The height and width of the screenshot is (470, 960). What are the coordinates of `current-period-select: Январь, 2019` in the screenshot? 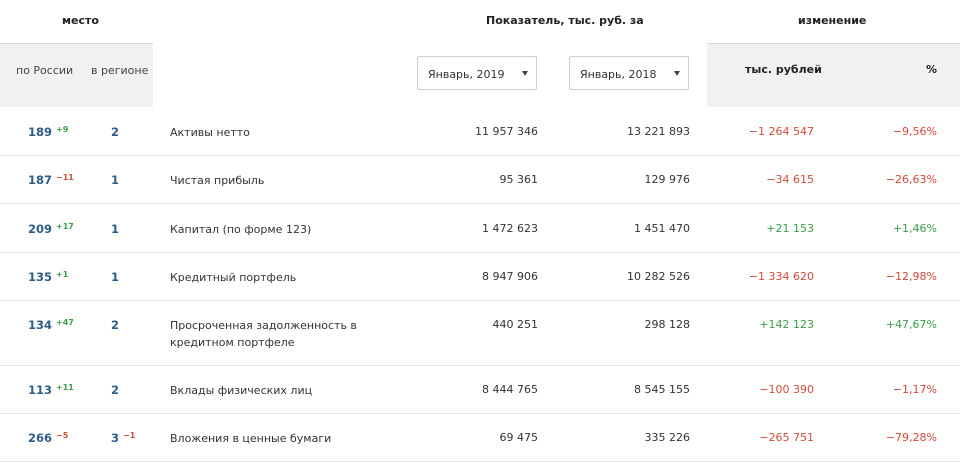 It's located at (477, 73).